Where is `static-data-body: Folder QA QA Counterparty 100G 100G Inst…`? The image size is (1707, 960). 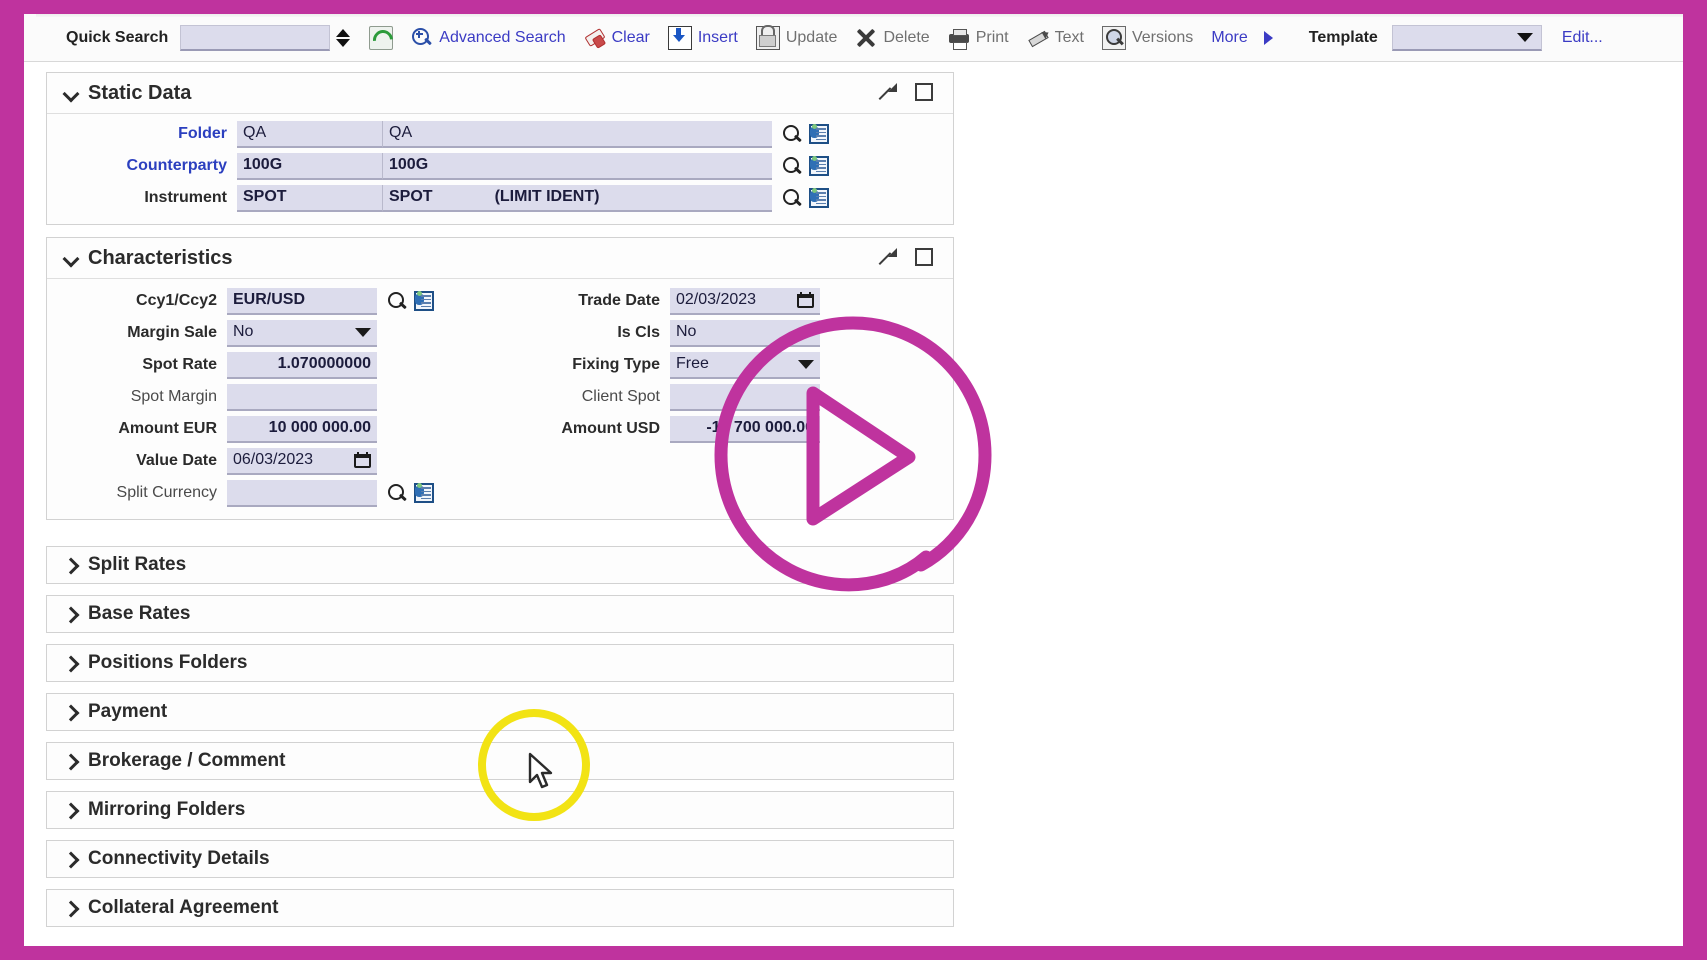
static-data-body: Folder QA QA Counterparty 100G 100G Inst… is located at coordinates (500, 169).